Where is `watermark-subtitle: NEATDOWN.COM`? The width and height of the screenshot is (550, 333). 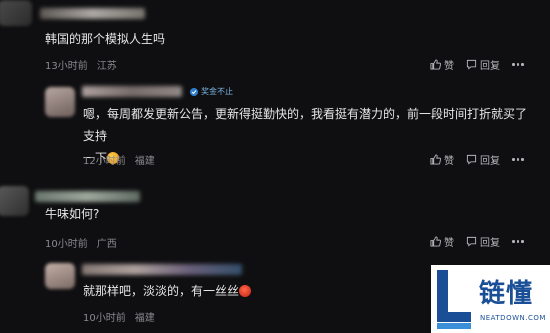
watermark-subtitle: NEATDOWN.COM is located at coordinates (513, 318).